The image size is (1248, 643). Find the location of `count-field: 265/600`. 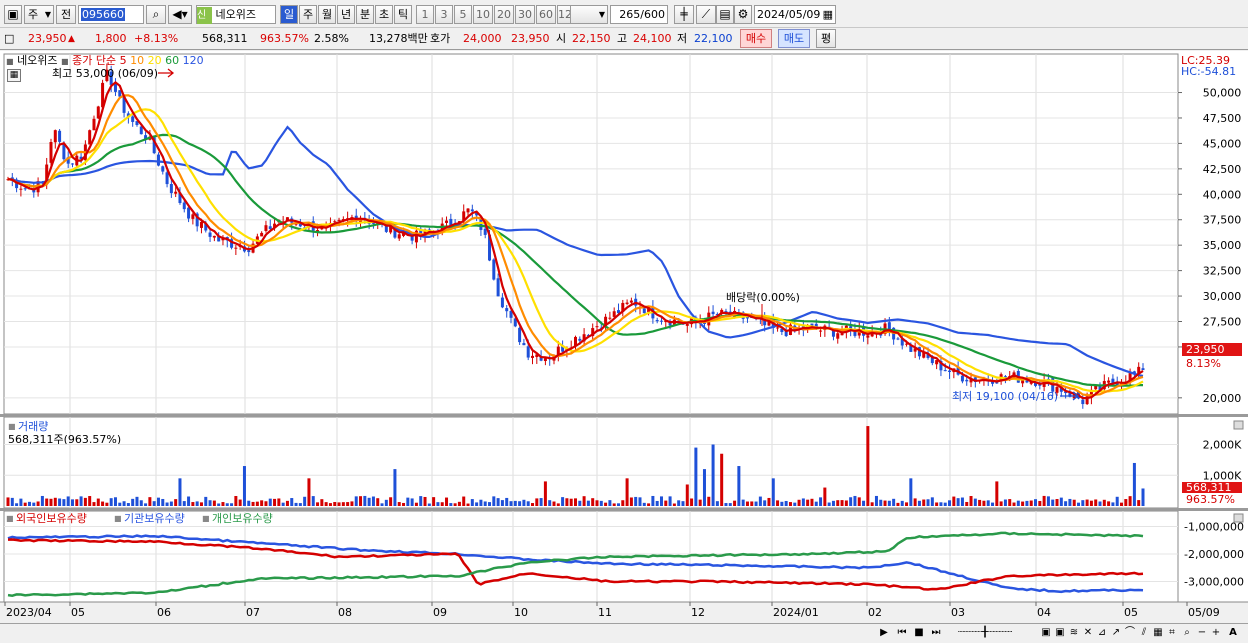

count-field: 265/600 is located at coordinates (639, 14).